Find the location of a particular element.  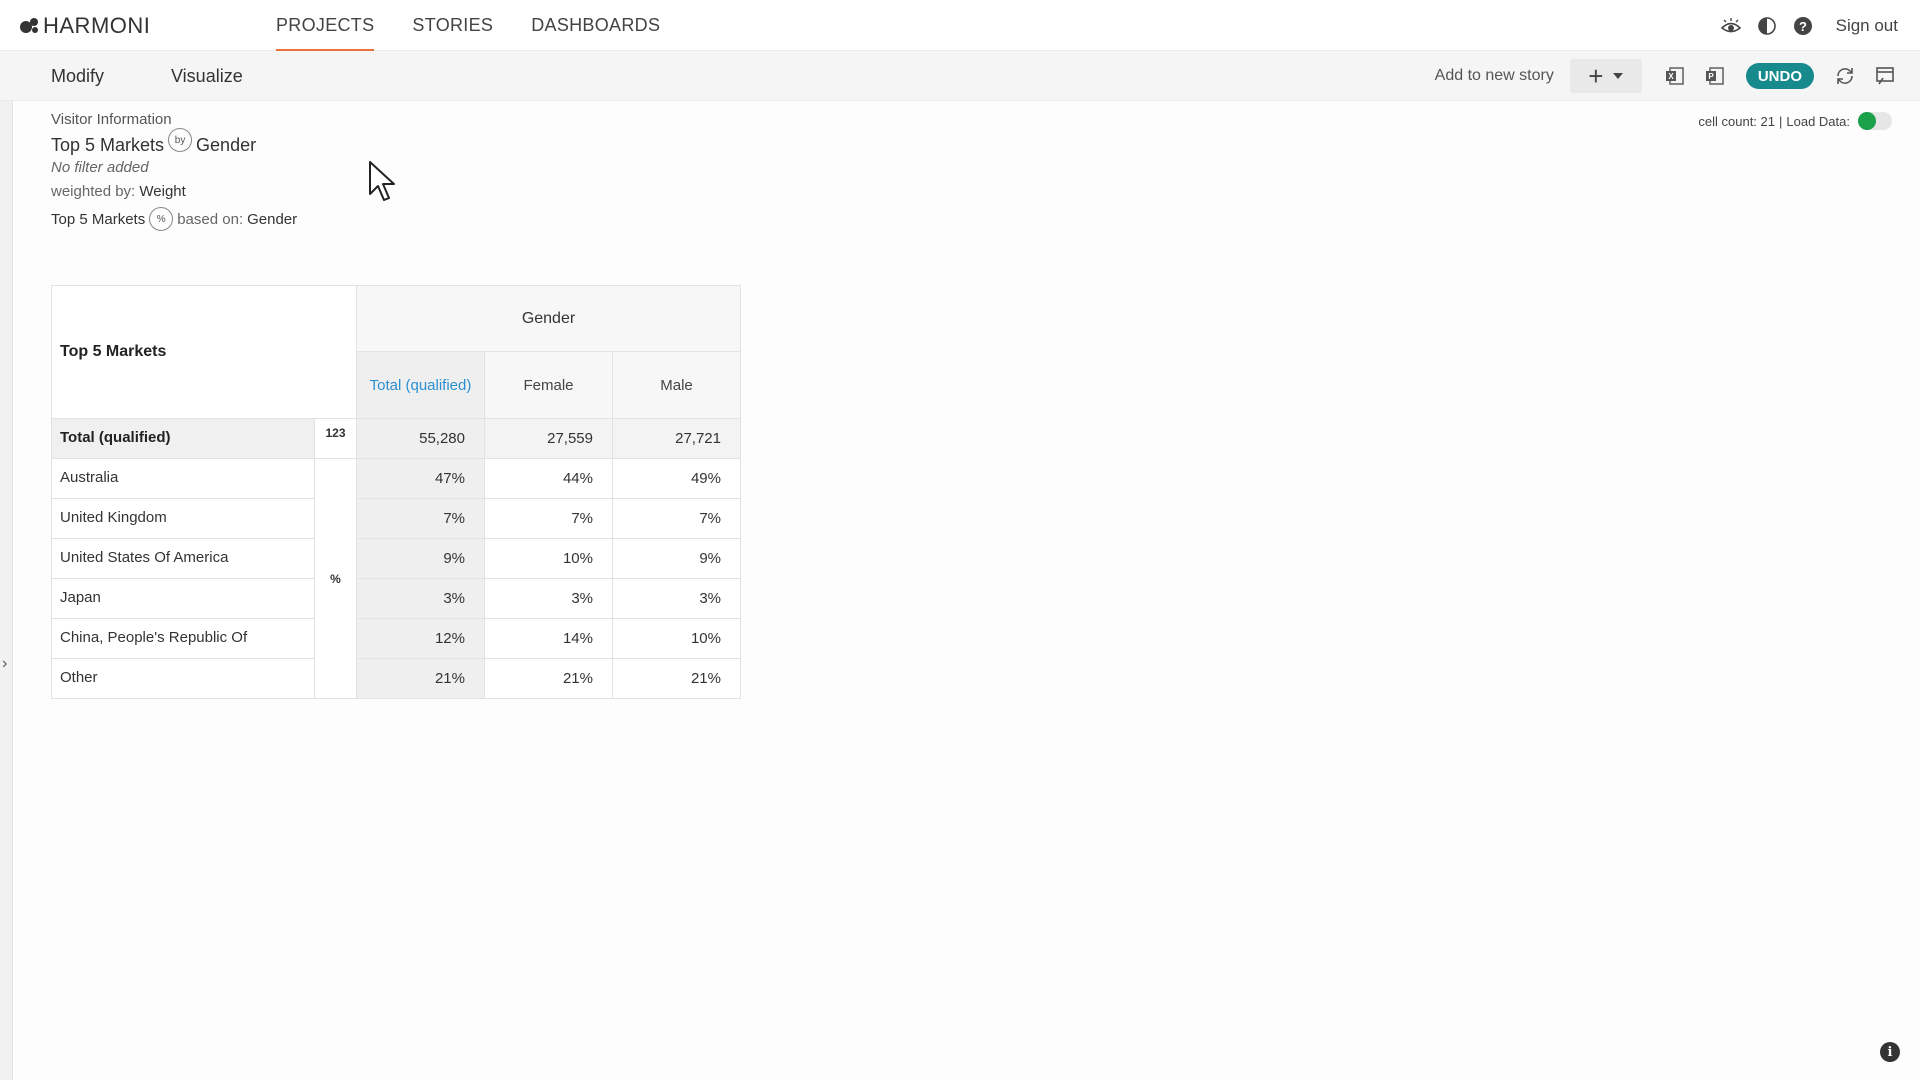

table-row: Japan 3% 3% 3% is located at coordinates (396, 598).